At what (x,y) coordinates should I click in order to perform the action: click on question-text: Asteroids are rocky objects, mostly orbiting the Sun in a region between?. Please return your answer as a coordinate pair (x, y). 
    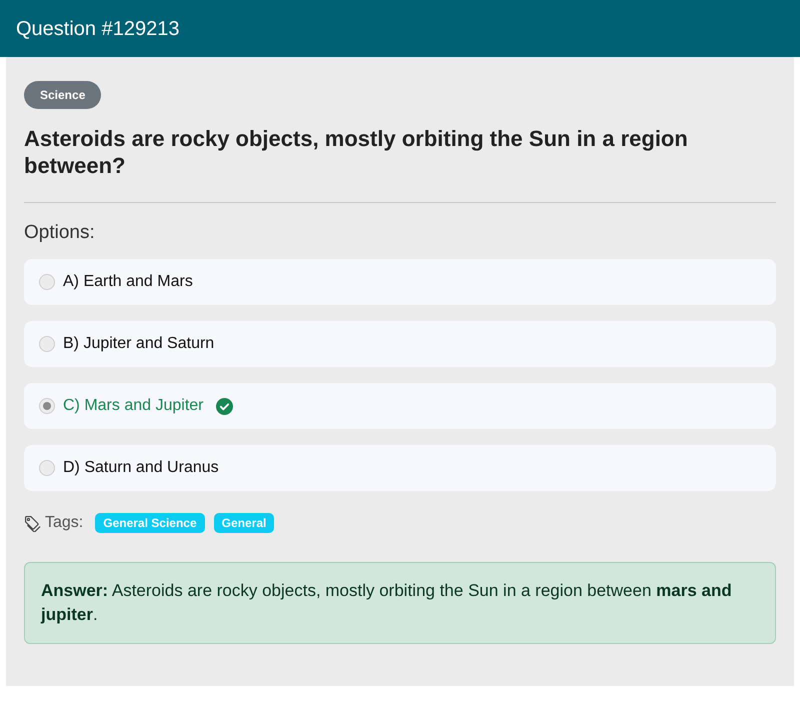
    Looking at the image, I should click on (356, 152).